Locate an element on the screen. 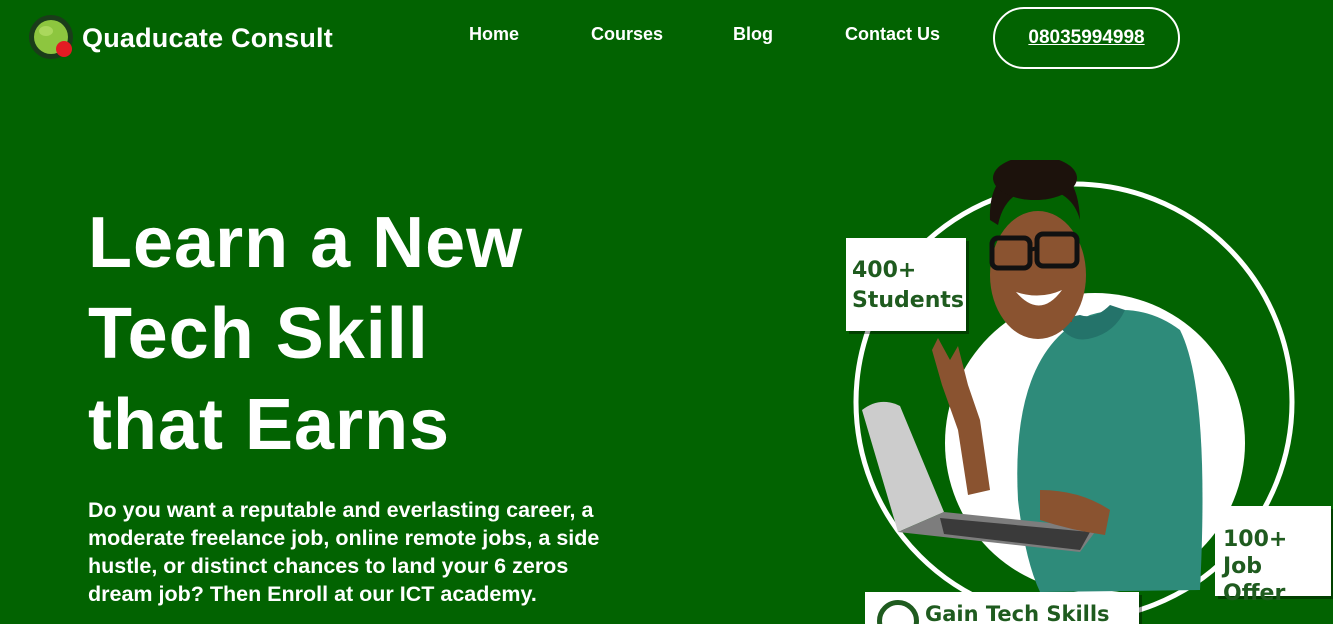 The height and width of the screenshot is (624, 1333). brand: Quaducate Consult is located at coordinates (180, 38).